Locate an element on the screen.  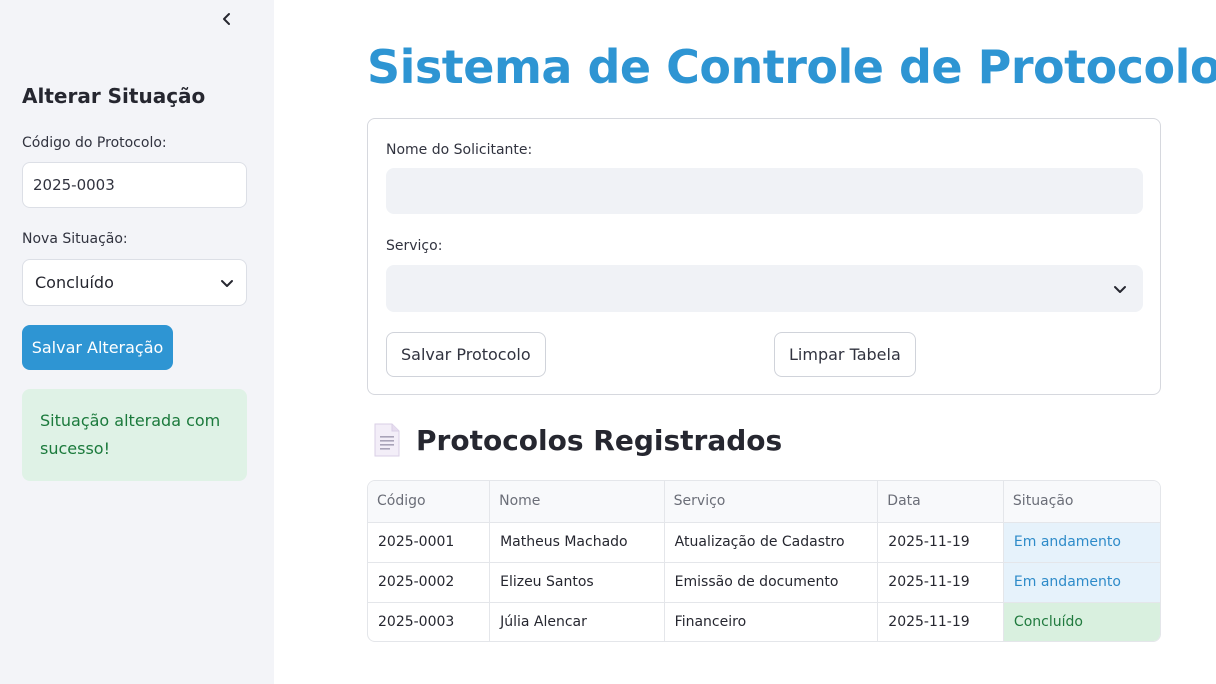
protocol-code-input: 2025-0003 is located at coordinates (134, 185).